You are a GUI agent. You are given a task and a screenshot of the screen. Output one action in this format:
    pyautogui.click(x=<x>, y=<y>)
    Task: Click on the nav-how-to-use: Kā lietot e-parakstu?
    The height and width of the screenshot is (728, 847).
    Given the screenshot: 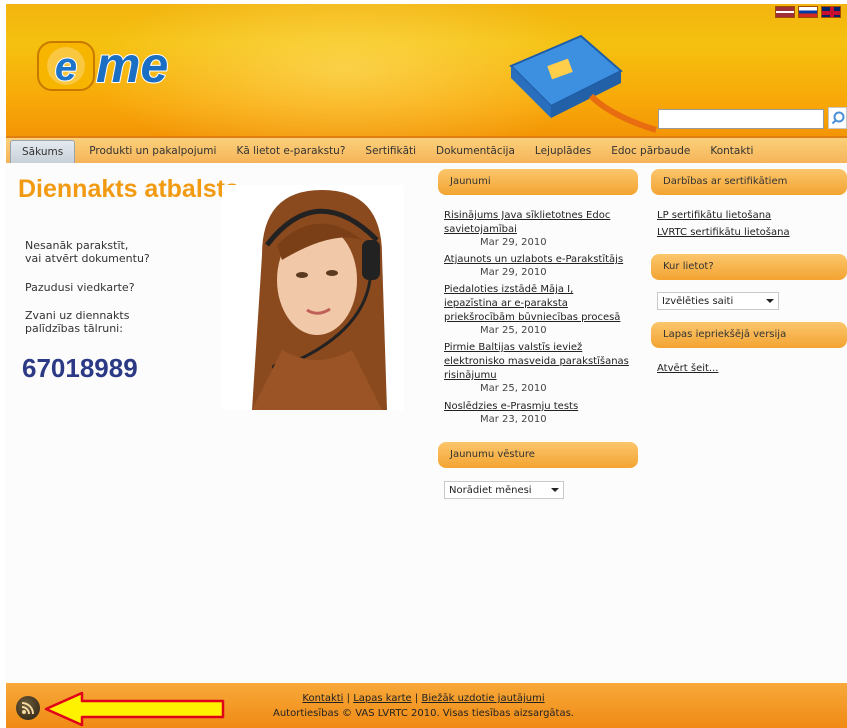 What is the action you would take?
    pyautogui.click(x=290, y=154)
    